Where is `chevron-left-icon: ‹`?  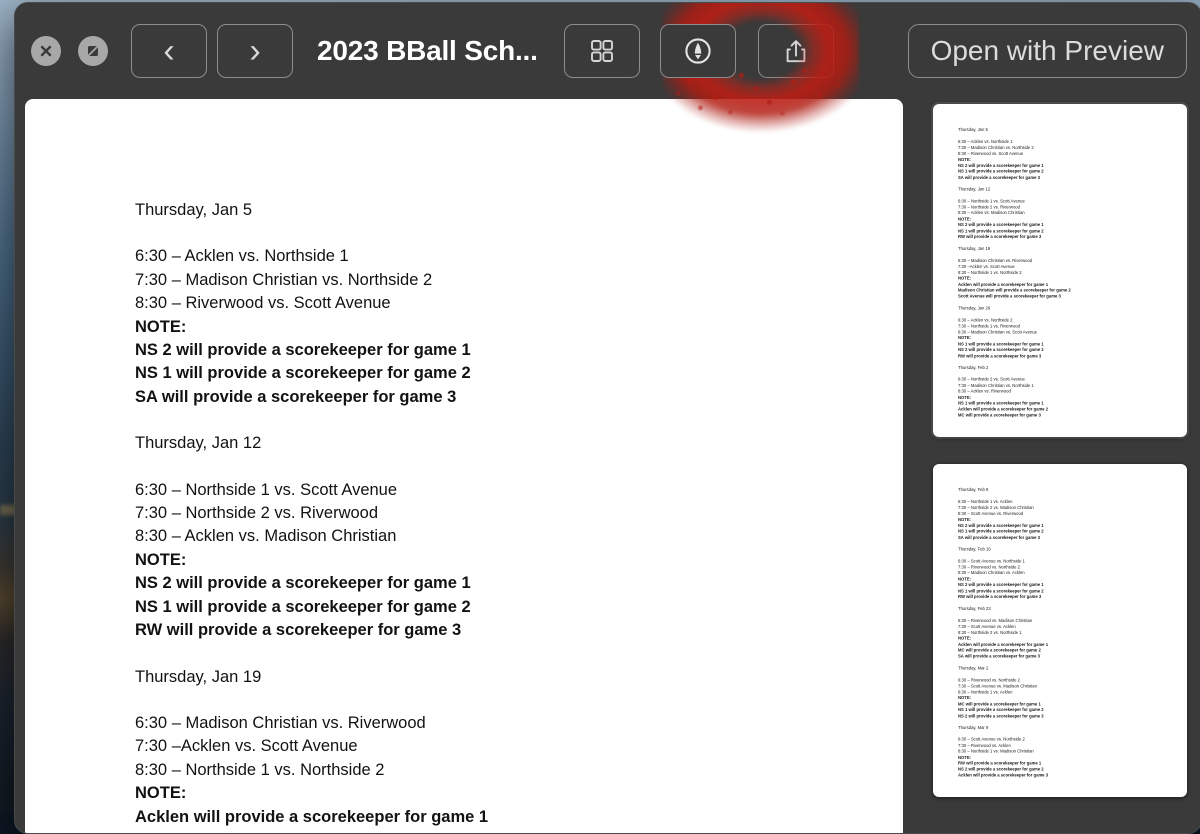
chevron-left-icon: ‹ is located at coordinates (168, 51).